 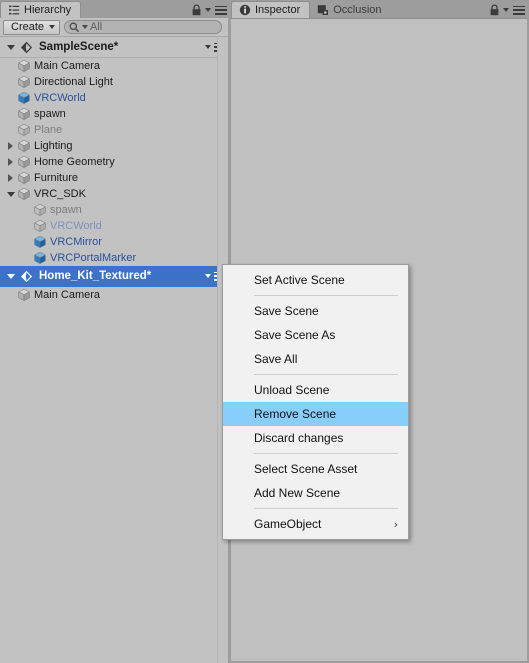 What do you see at coordinates (115, 258) in the screenshot?
I see `hierarchy-item: VRCPortalMarker›` at bounding box center [115, 258].